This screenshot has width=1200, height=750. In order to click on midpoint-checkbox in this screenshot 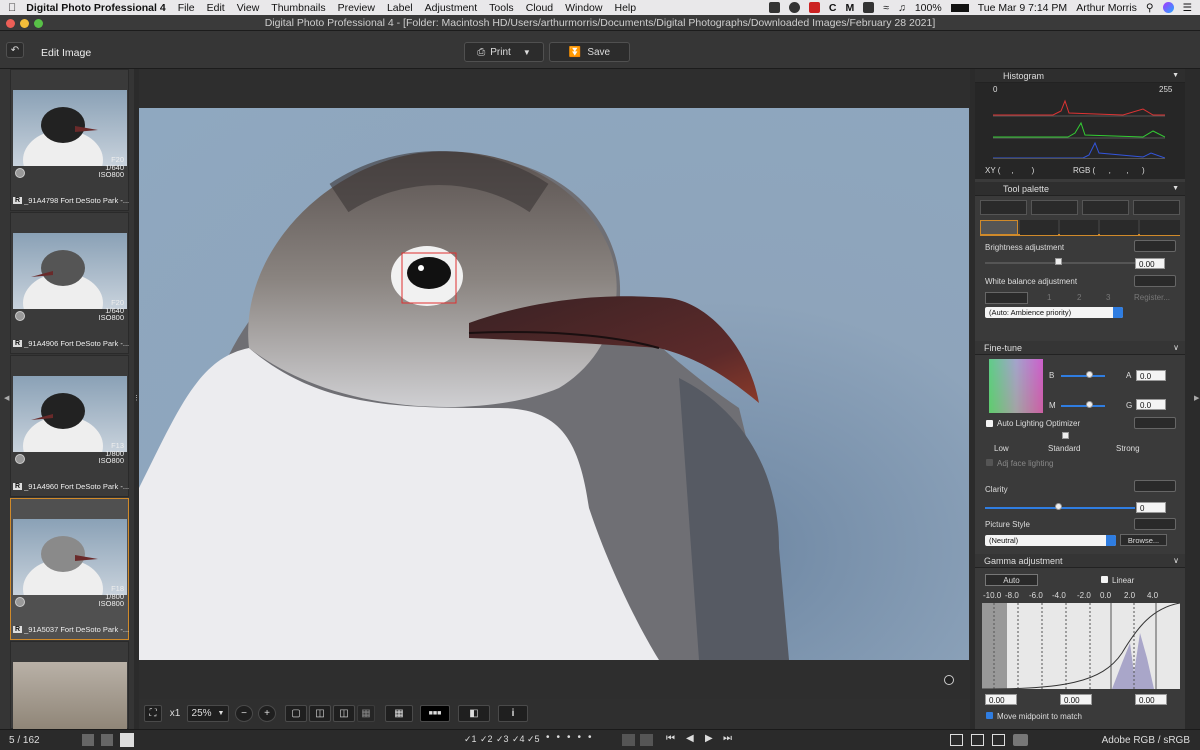, I will do `click(989, 715)`.